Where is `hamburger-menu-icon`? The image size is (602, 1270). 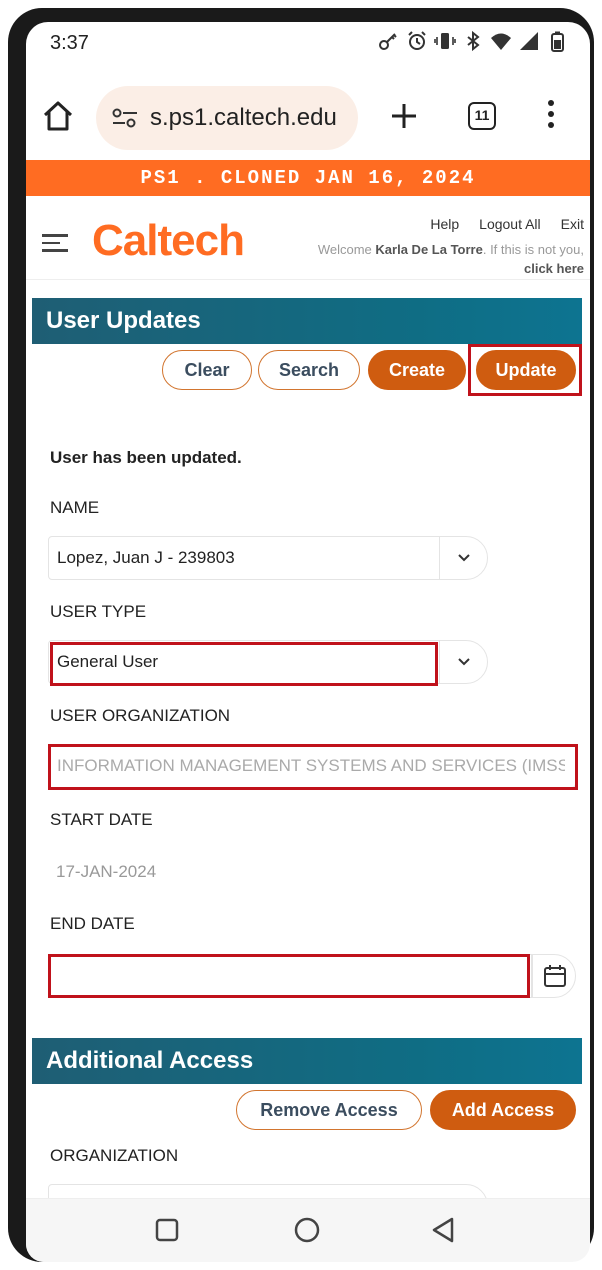
hamburger-menu-icon is located at coordinates (56, 243).